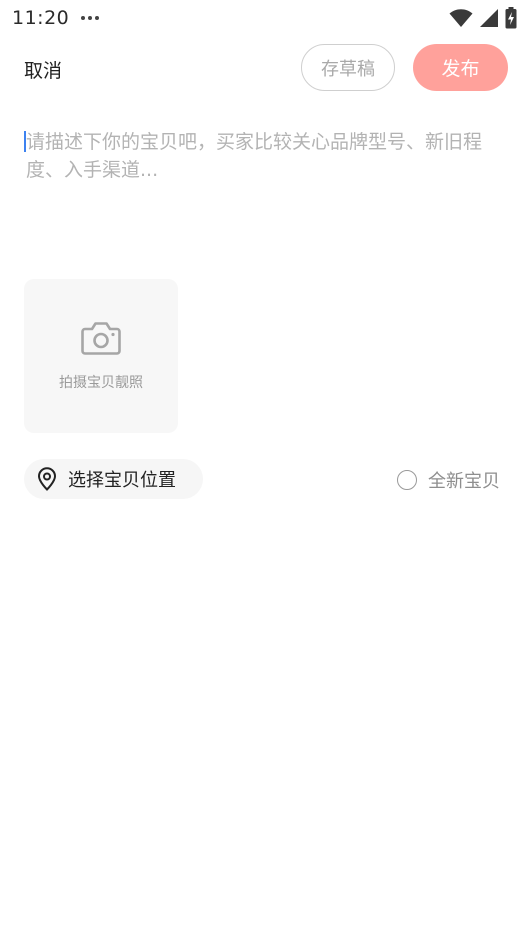  I want to click on brand-new-label: 全新宝贝, so click(464, 481).